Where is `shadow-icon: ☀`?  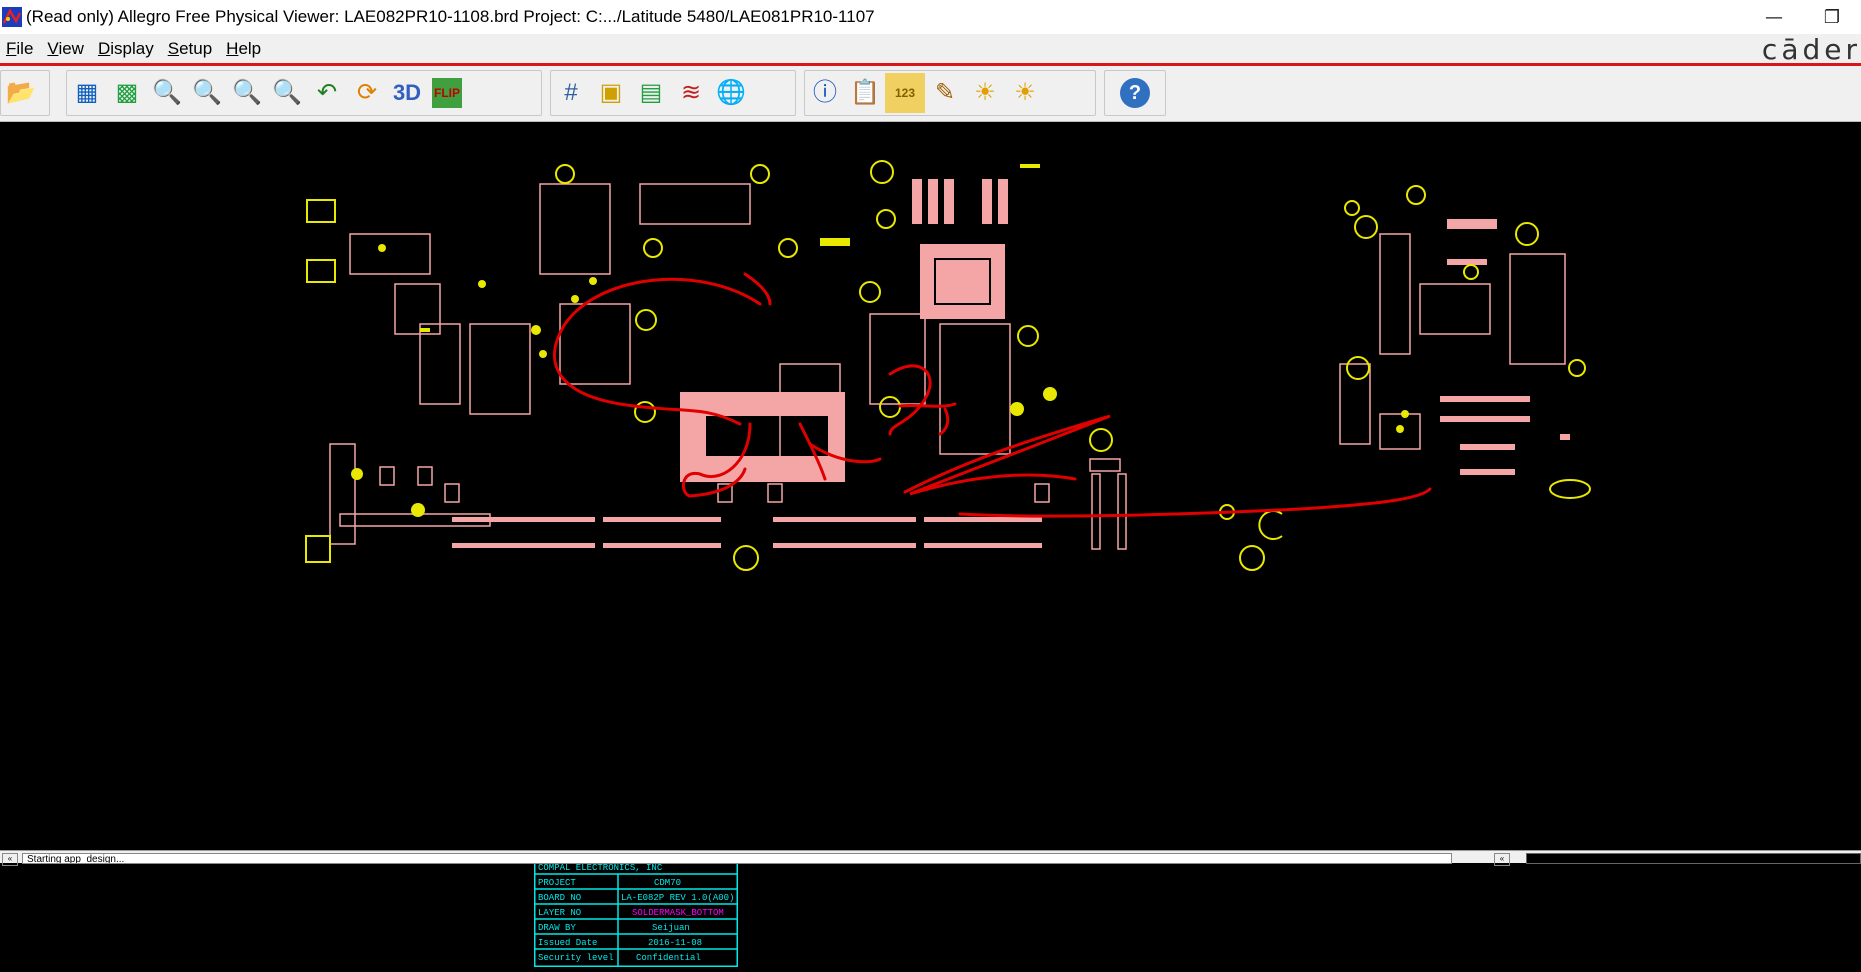 shadow-icon: ☀ is located at coordinates (985, 93).